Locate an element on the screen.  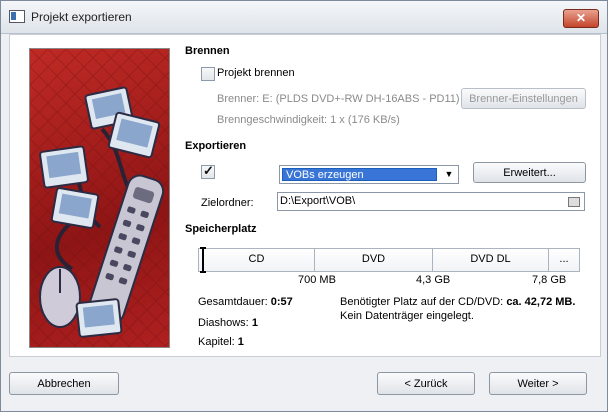
back-button: < Zurück is located at coordinates (426, 383).